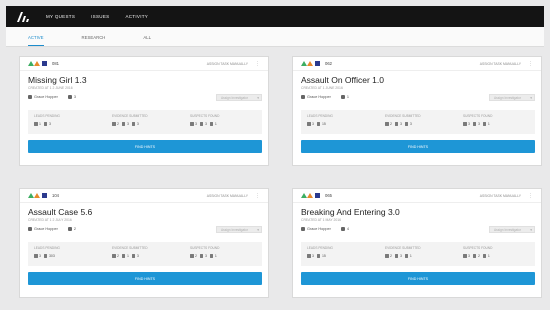 This screenshot has width=550, height=310. I want to click on case-id: 081, so click(55, 63).